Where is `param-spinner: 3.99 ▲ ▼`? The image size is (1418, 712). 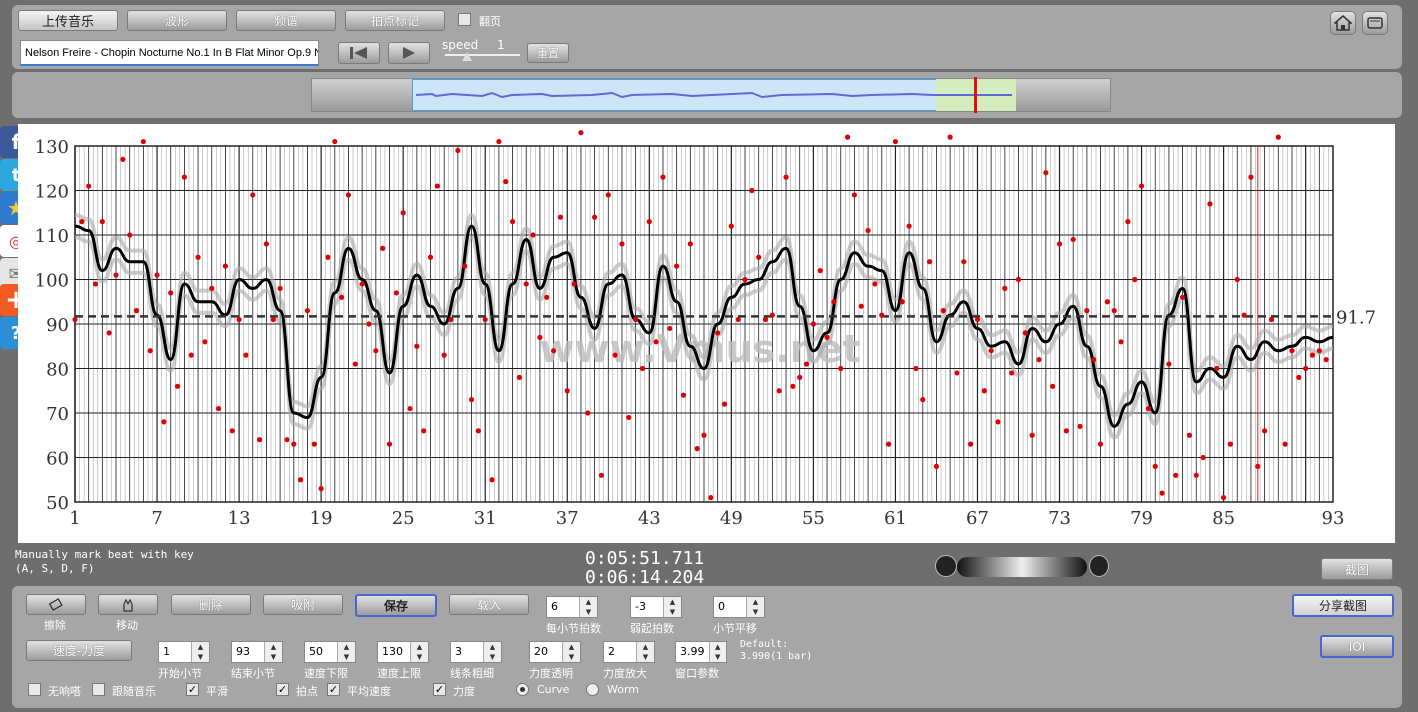 param-spinner: 3.99 ▲ ▼ is located at coordinates (701, 652).